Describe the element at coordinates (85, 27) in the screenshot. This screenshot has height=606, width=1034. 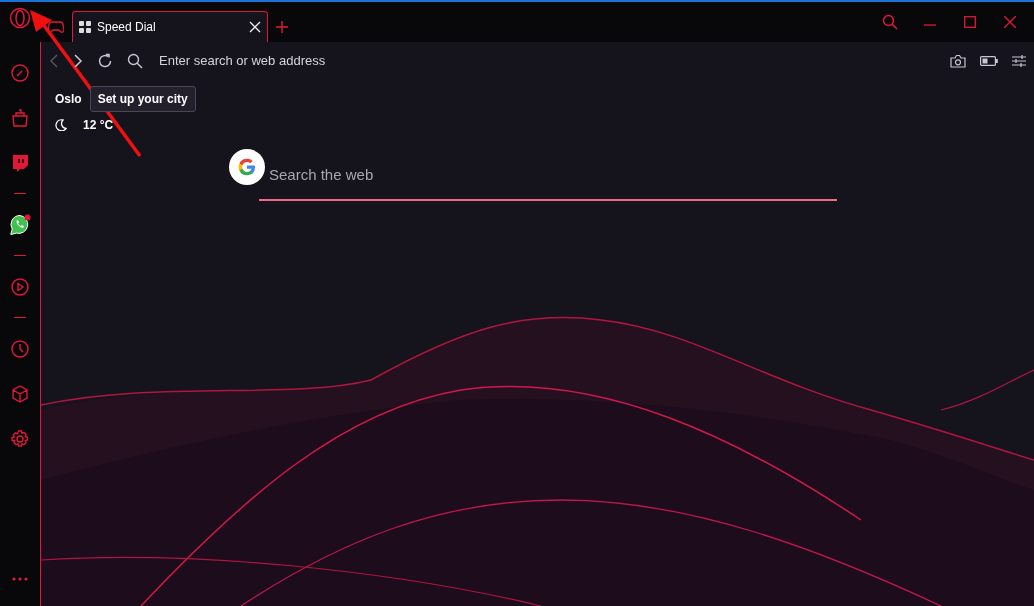
I see `grid-icon` at that location.